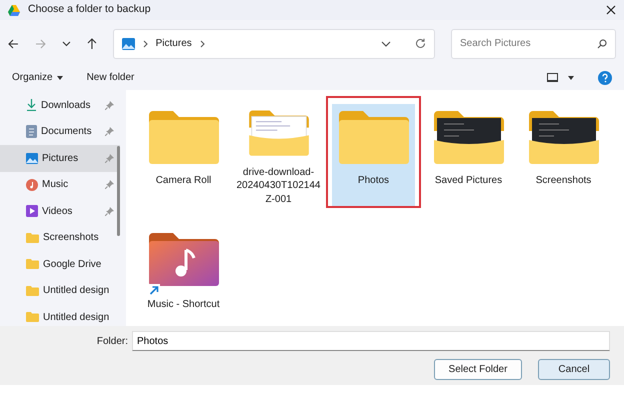  Describe the element at coordinates (60, 185) in the screenshot. I see `sidebar-item: Music` at that location.